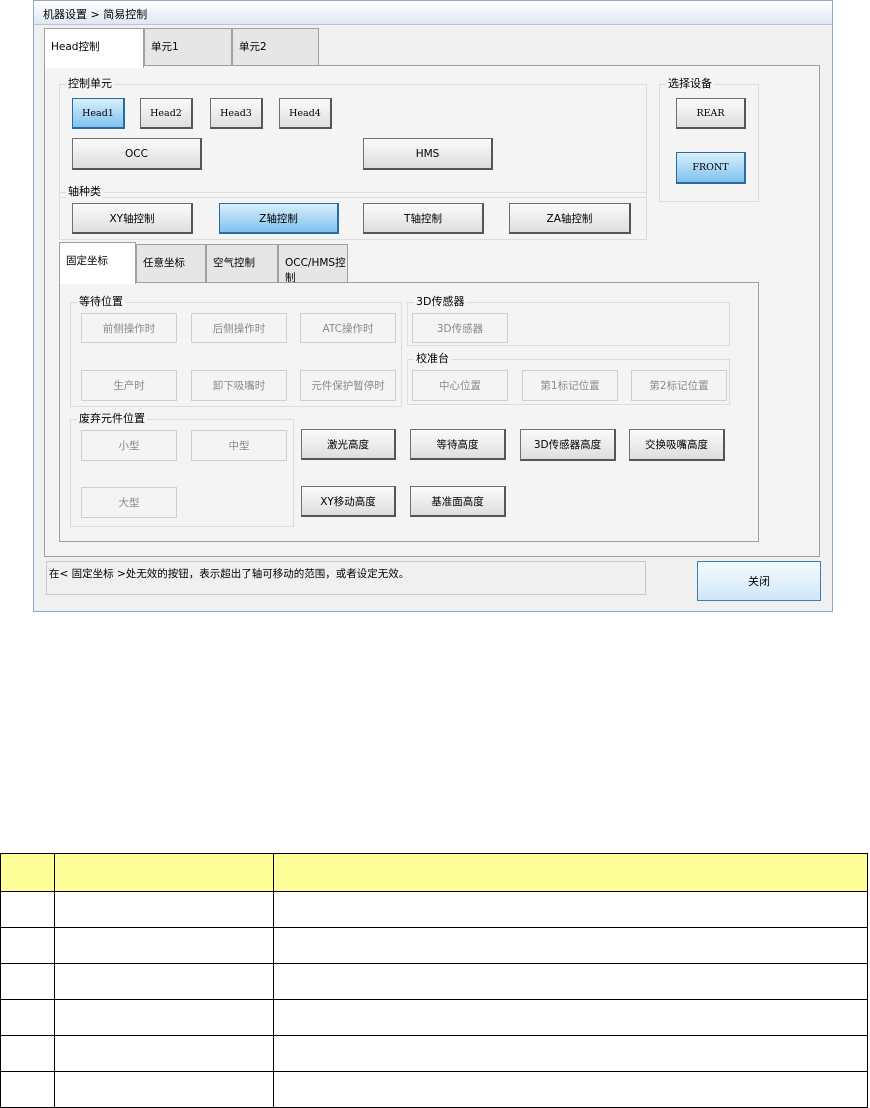 This screenshot has width=870, height=1108. I want to click on occ-button: OCC, so click(137, 154).